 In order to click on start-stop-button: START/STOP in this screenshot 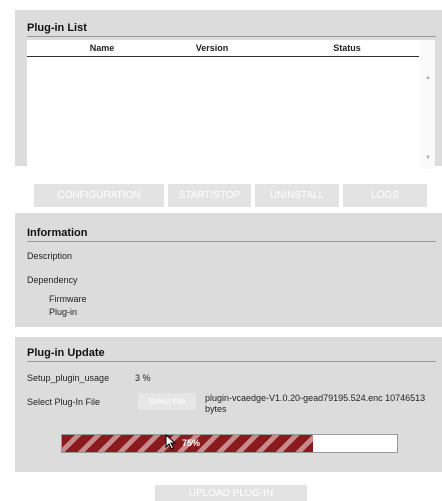, I will do `click(209, 195)`.